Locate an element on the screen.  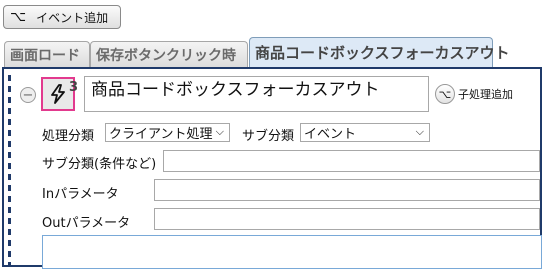
event-title-input: 商品コードボックスフォーカスアウト is located at coordinates (256, 94).